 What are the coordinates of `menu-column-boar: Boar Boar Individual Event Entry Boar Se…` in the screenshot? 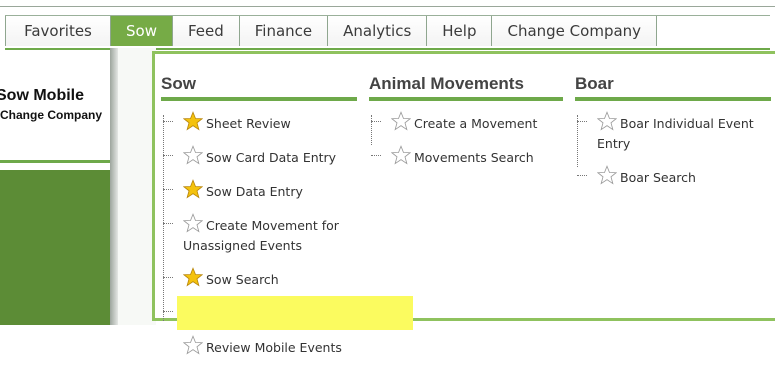 It's located at (673, 136).